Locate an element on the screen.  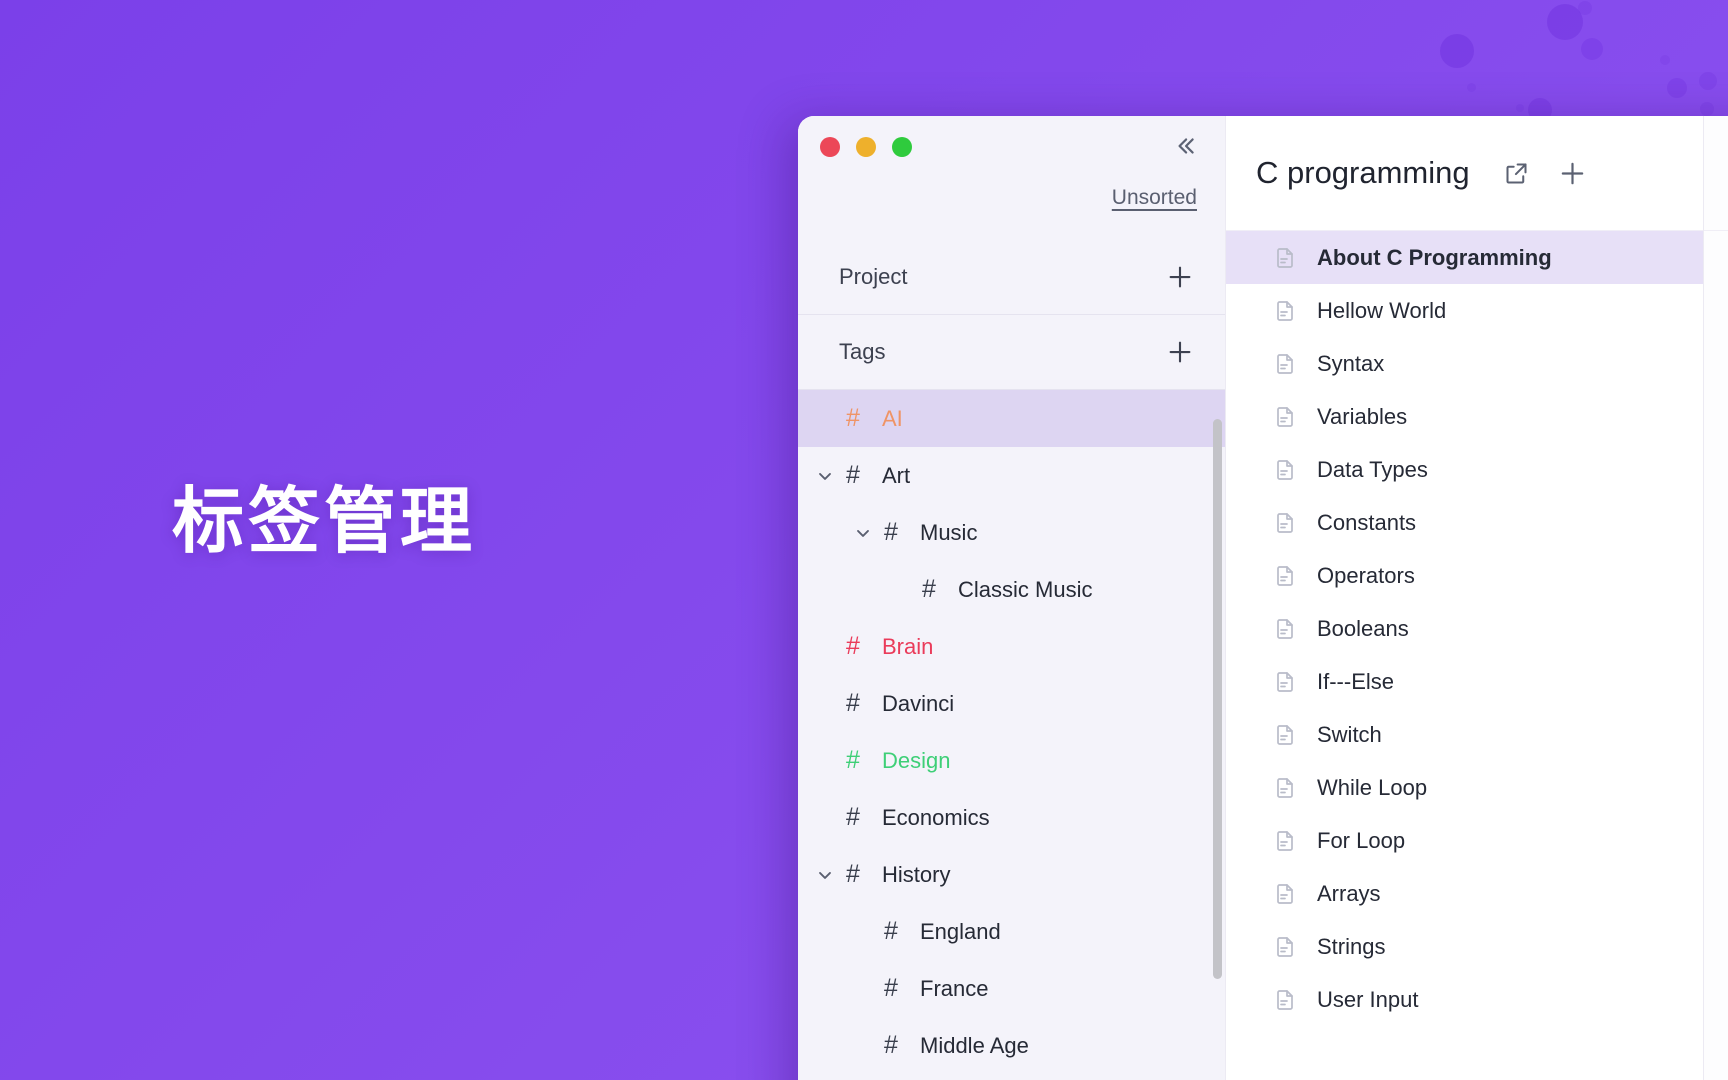
section-project-label: Project is located at coordinates (873, 276).